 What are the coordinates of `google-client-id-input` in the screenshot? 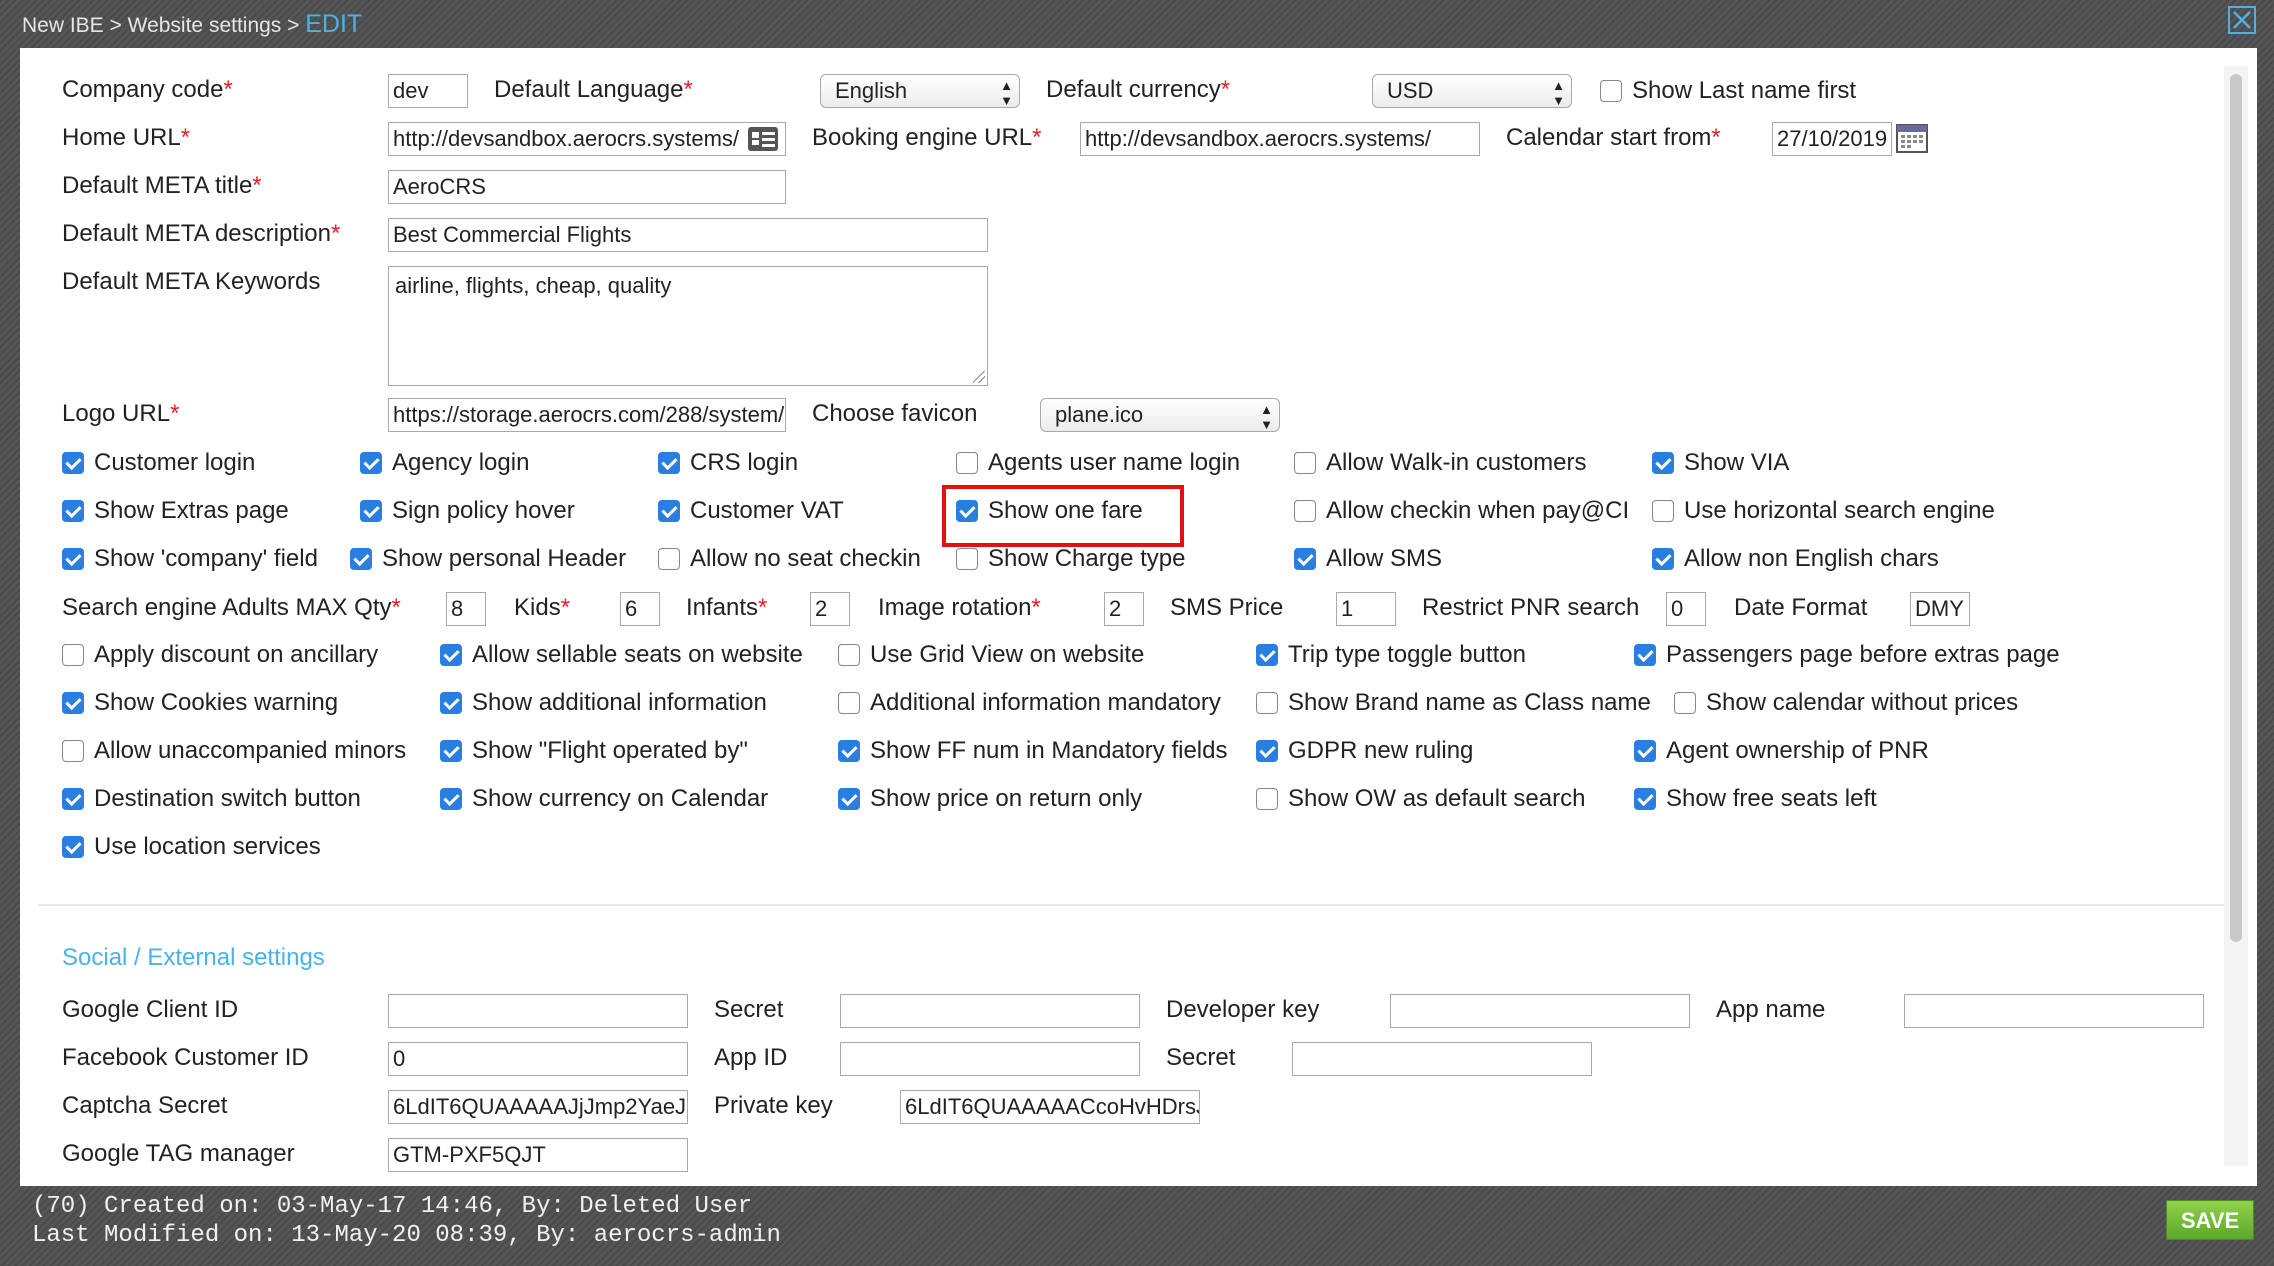 It's located at (538, 1011).